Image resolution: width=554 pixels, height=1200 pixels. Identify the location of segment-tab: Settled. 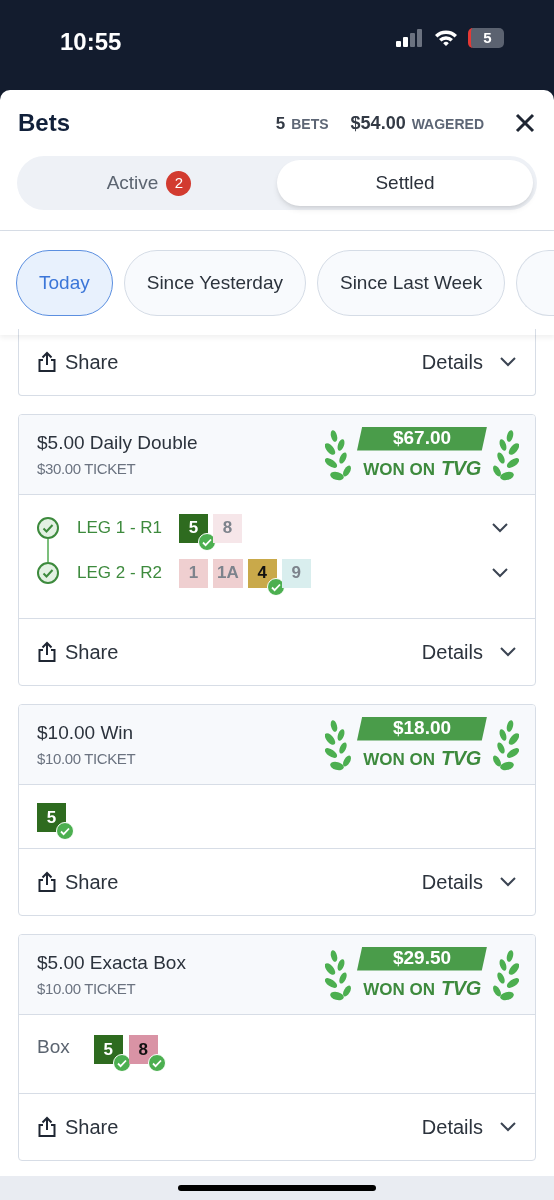
(405, 183).